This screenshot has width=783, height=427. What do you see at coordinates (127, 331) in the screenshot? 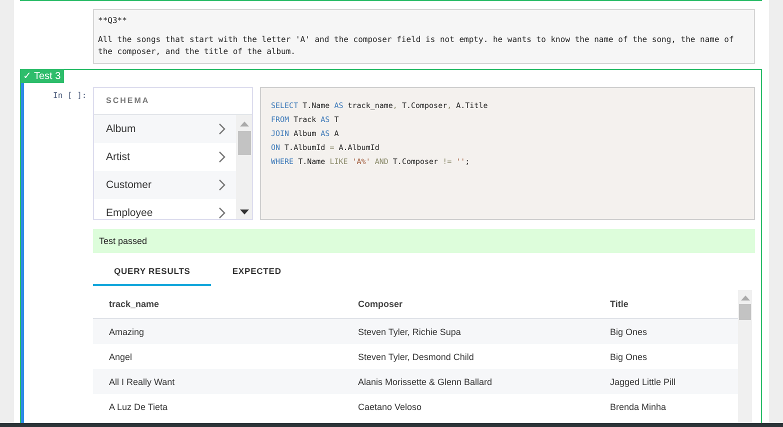
I see `table-cell-text: Amazing` at bounding box center [127, 331].